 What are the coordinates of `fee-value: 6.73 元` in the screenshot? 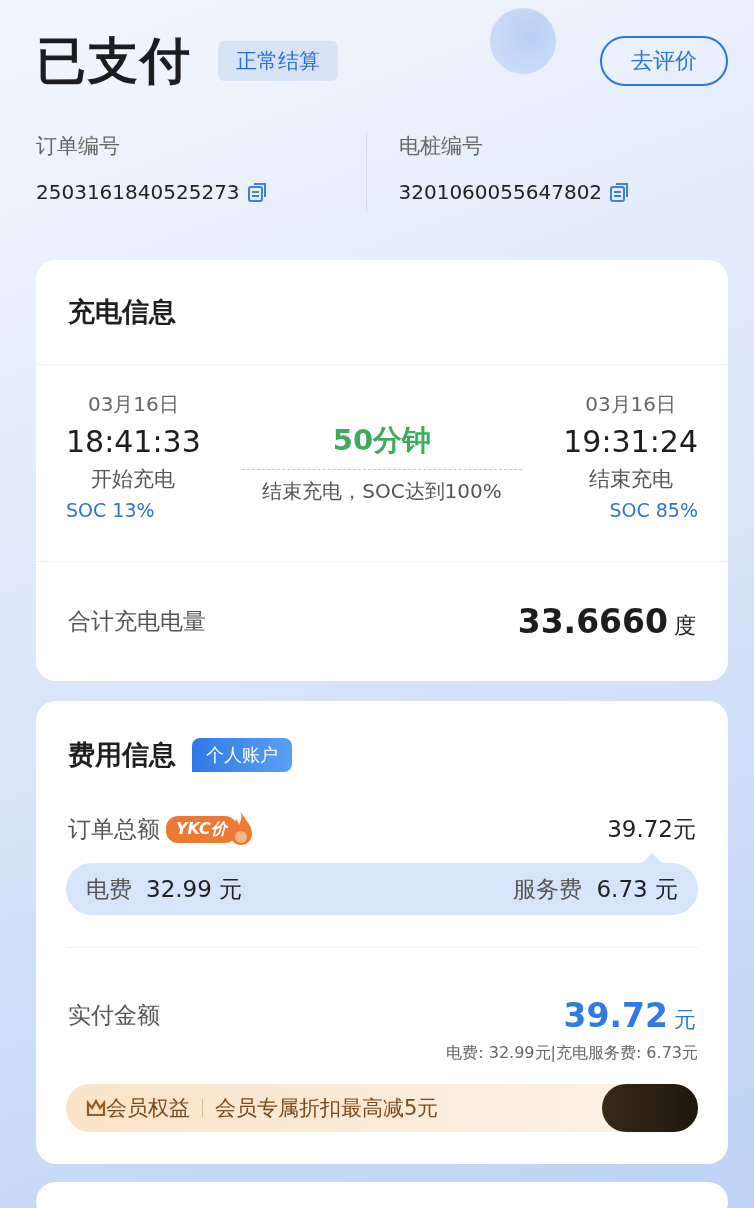 It's located at (637, 888).